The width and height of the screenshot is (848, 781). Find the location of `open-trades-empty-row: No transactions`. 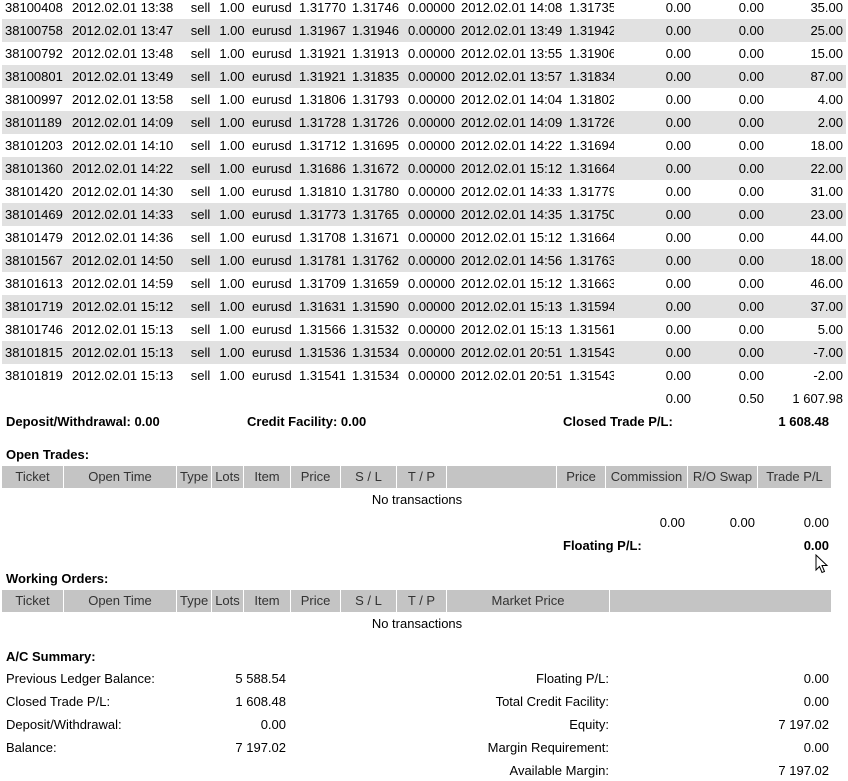

open-trades-empty-row: No transactions is located at coordinates (417, 499).